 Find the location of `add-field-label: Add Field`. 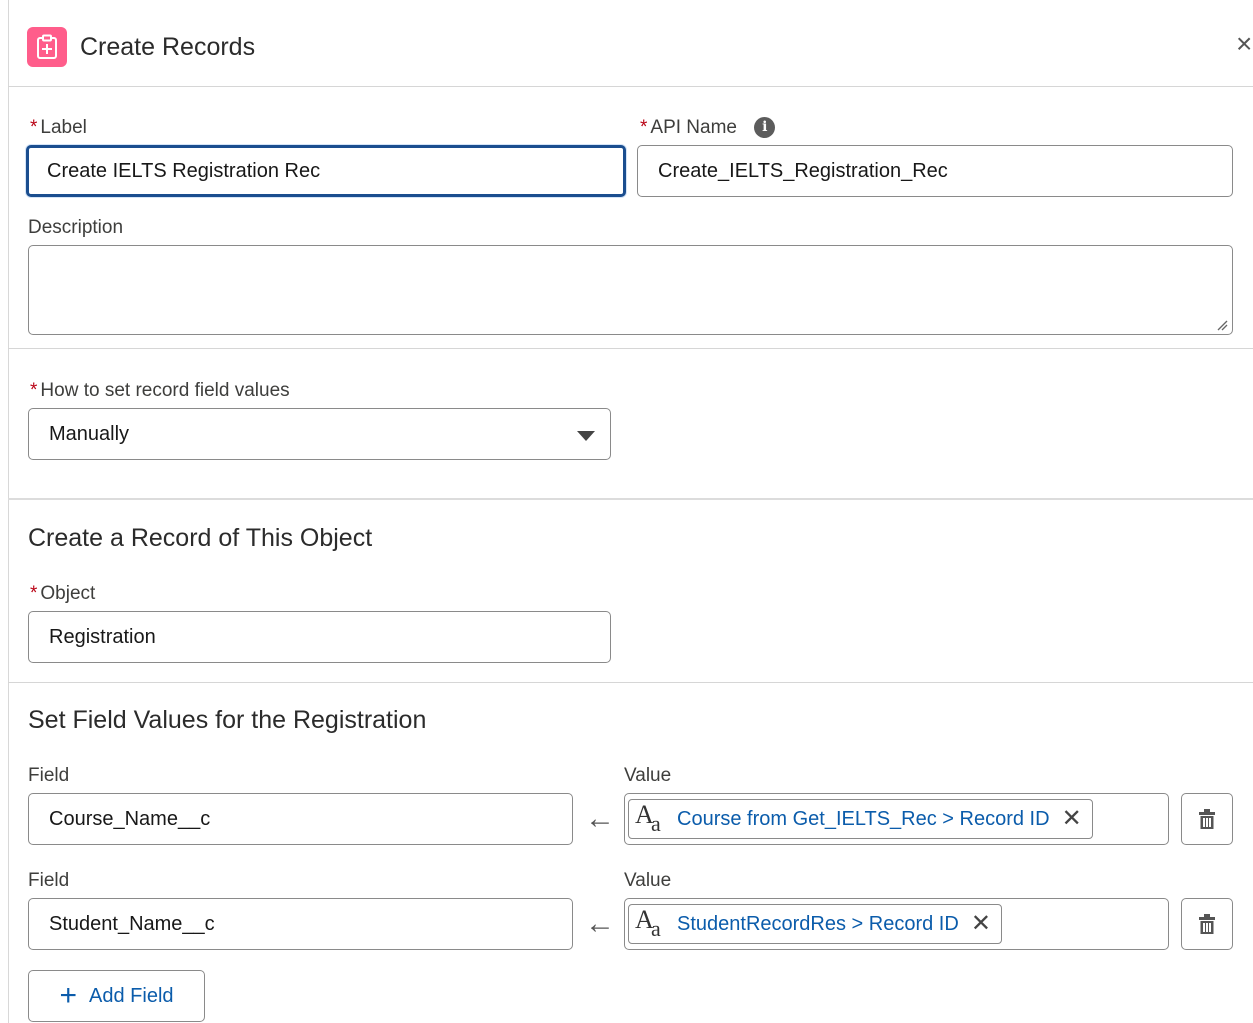

add-field-label: Add Field is located at coordinates (131, 995).